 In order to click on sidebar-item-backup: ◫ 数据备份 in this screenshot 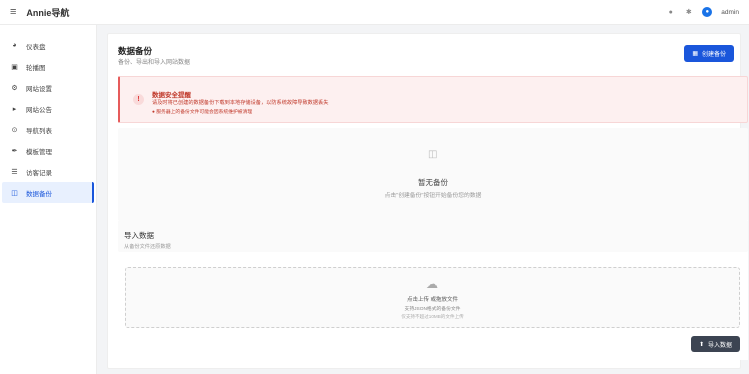, I will do `click(48, 192)`.